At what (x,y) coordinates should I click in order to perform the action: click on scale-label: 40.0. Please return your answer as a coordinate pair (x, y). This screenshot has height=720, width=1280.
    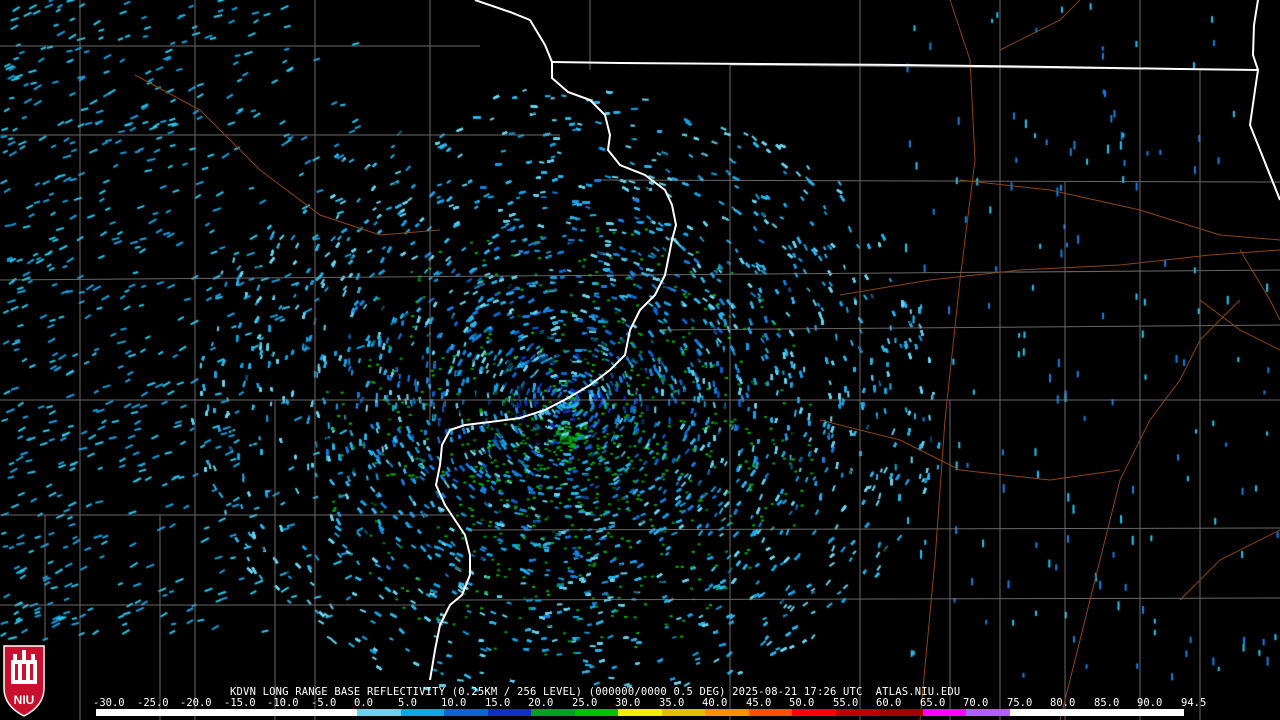
    Looking at the image, I should click on (715, 703).